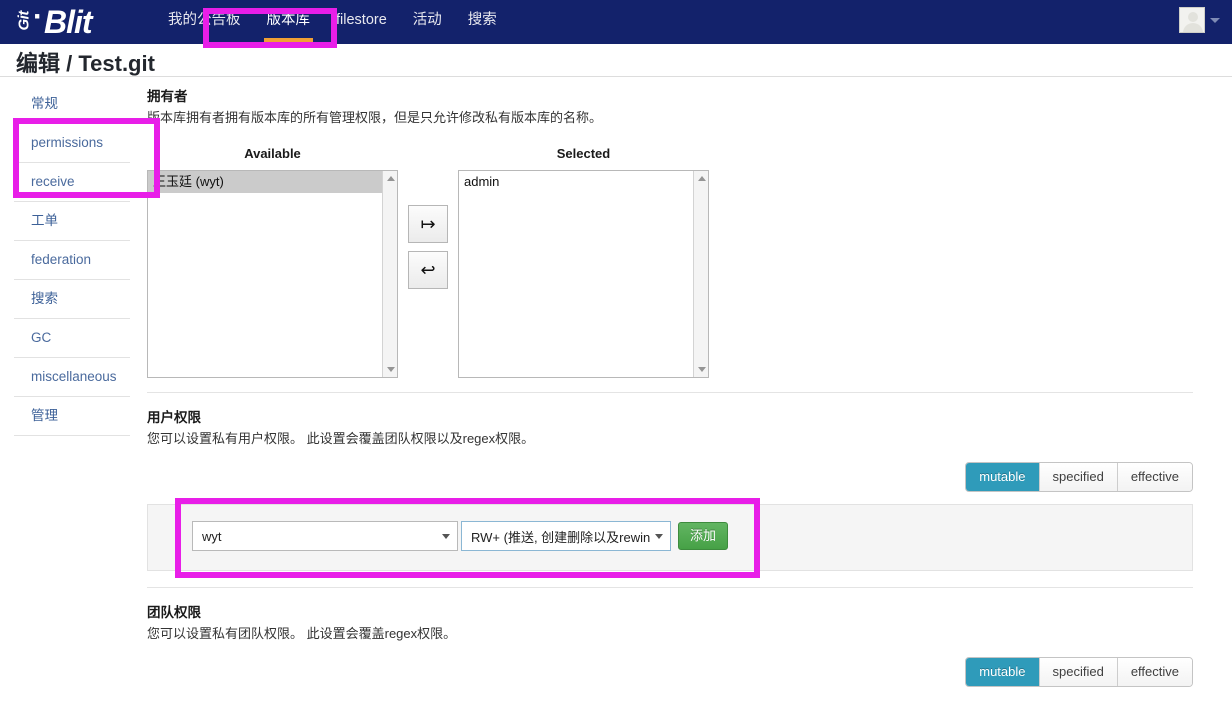 The height and width of the screenshot is (718, 1232). Describe the element at coordinates (428, 224) in the screenshot. I see `move-right-button: ↦` at that location.